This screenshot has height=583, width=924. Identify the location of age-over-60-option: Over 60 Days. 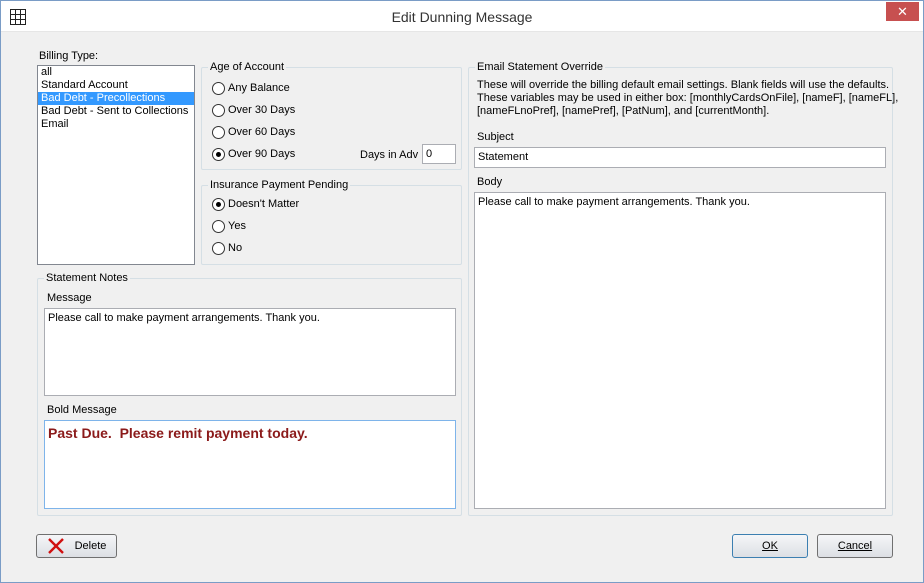
(253, 132).